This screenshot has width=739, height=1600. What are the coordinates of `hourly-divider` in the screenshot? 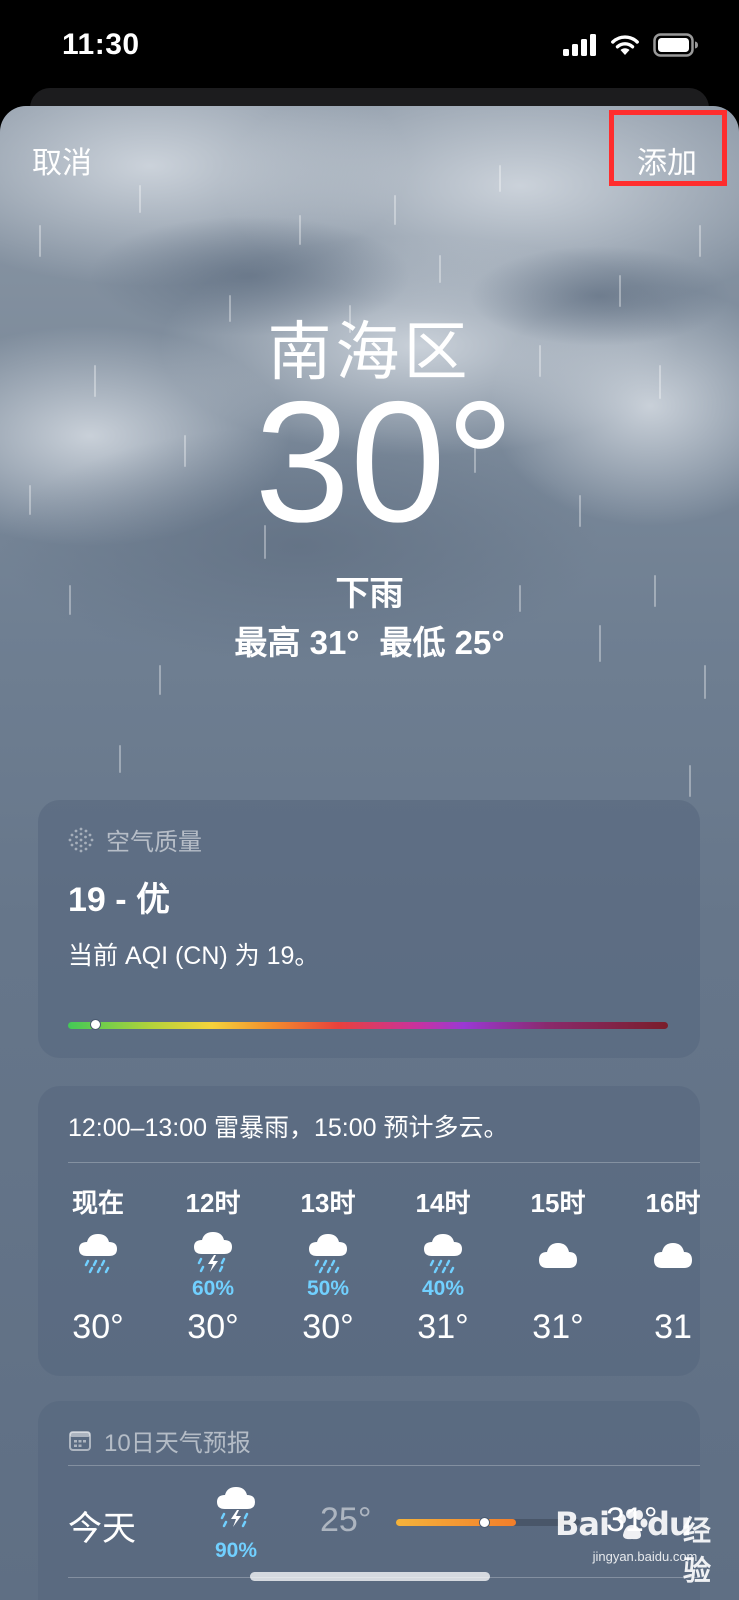 It's located at (384, 1162).